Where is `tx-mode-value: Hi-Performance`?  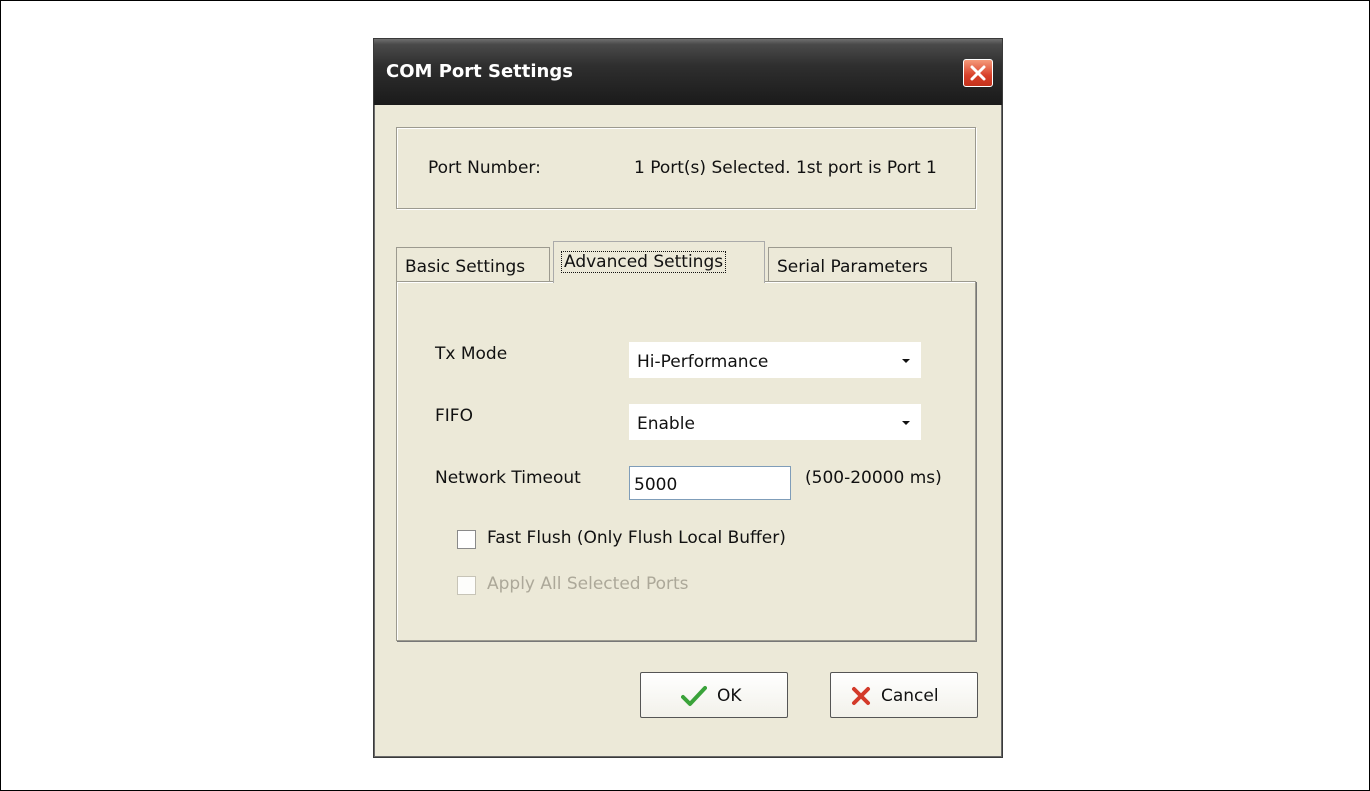
tx-mode-value: Hi-Performance is located at coordinates (703, 362).